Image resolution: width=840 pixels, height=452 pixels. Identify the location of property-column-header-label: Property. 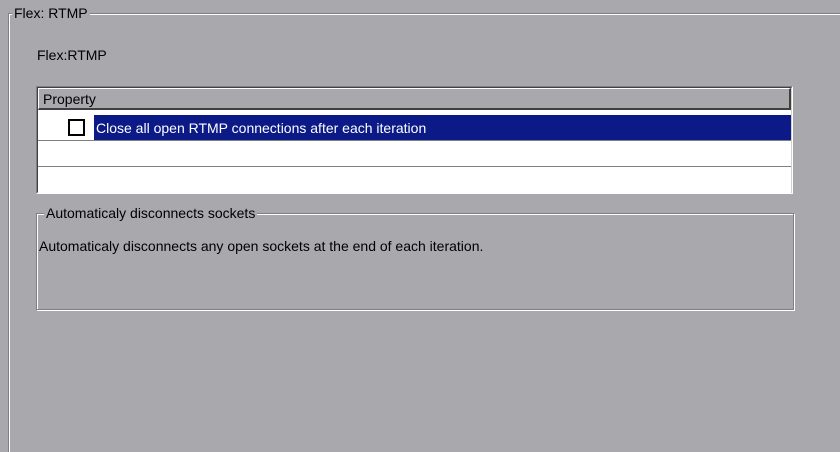
(69, 99).